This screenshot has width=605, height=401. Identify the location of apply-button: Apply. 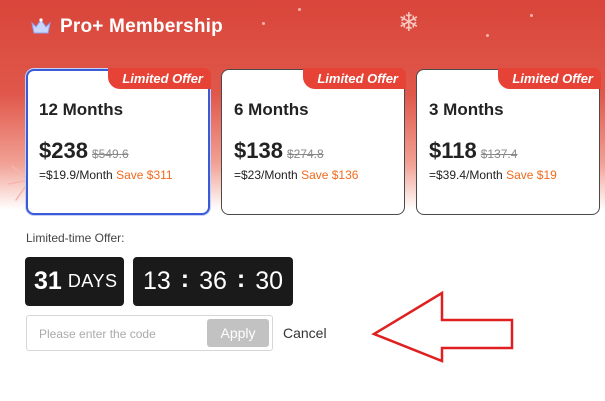
(238, 333).